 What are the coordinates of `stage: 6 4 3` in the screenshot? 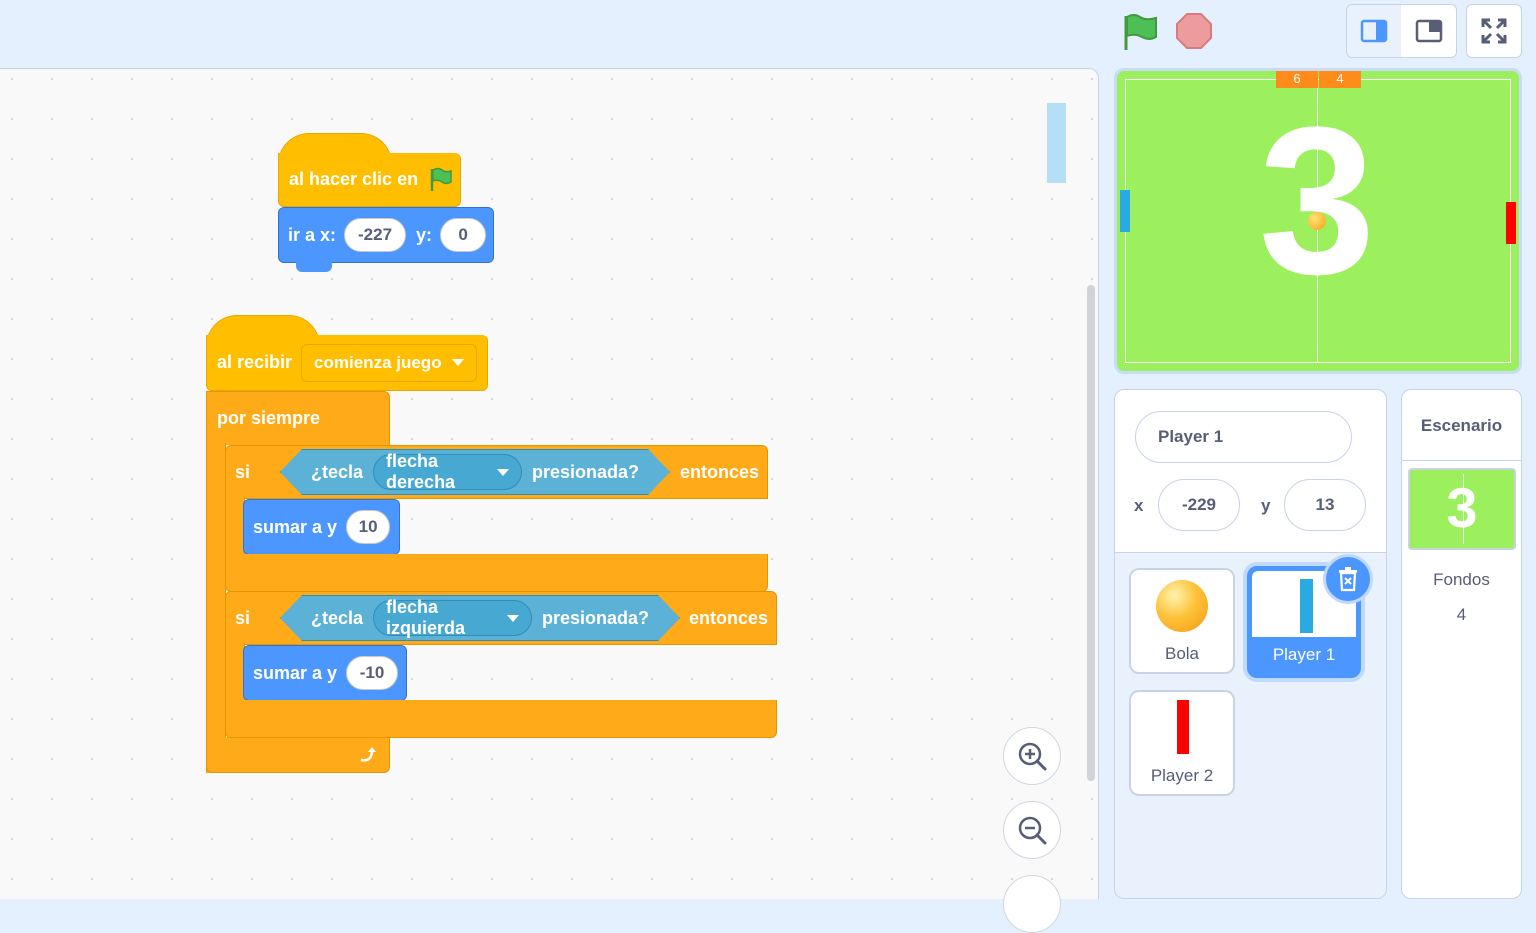 It's located at (1318, 221).